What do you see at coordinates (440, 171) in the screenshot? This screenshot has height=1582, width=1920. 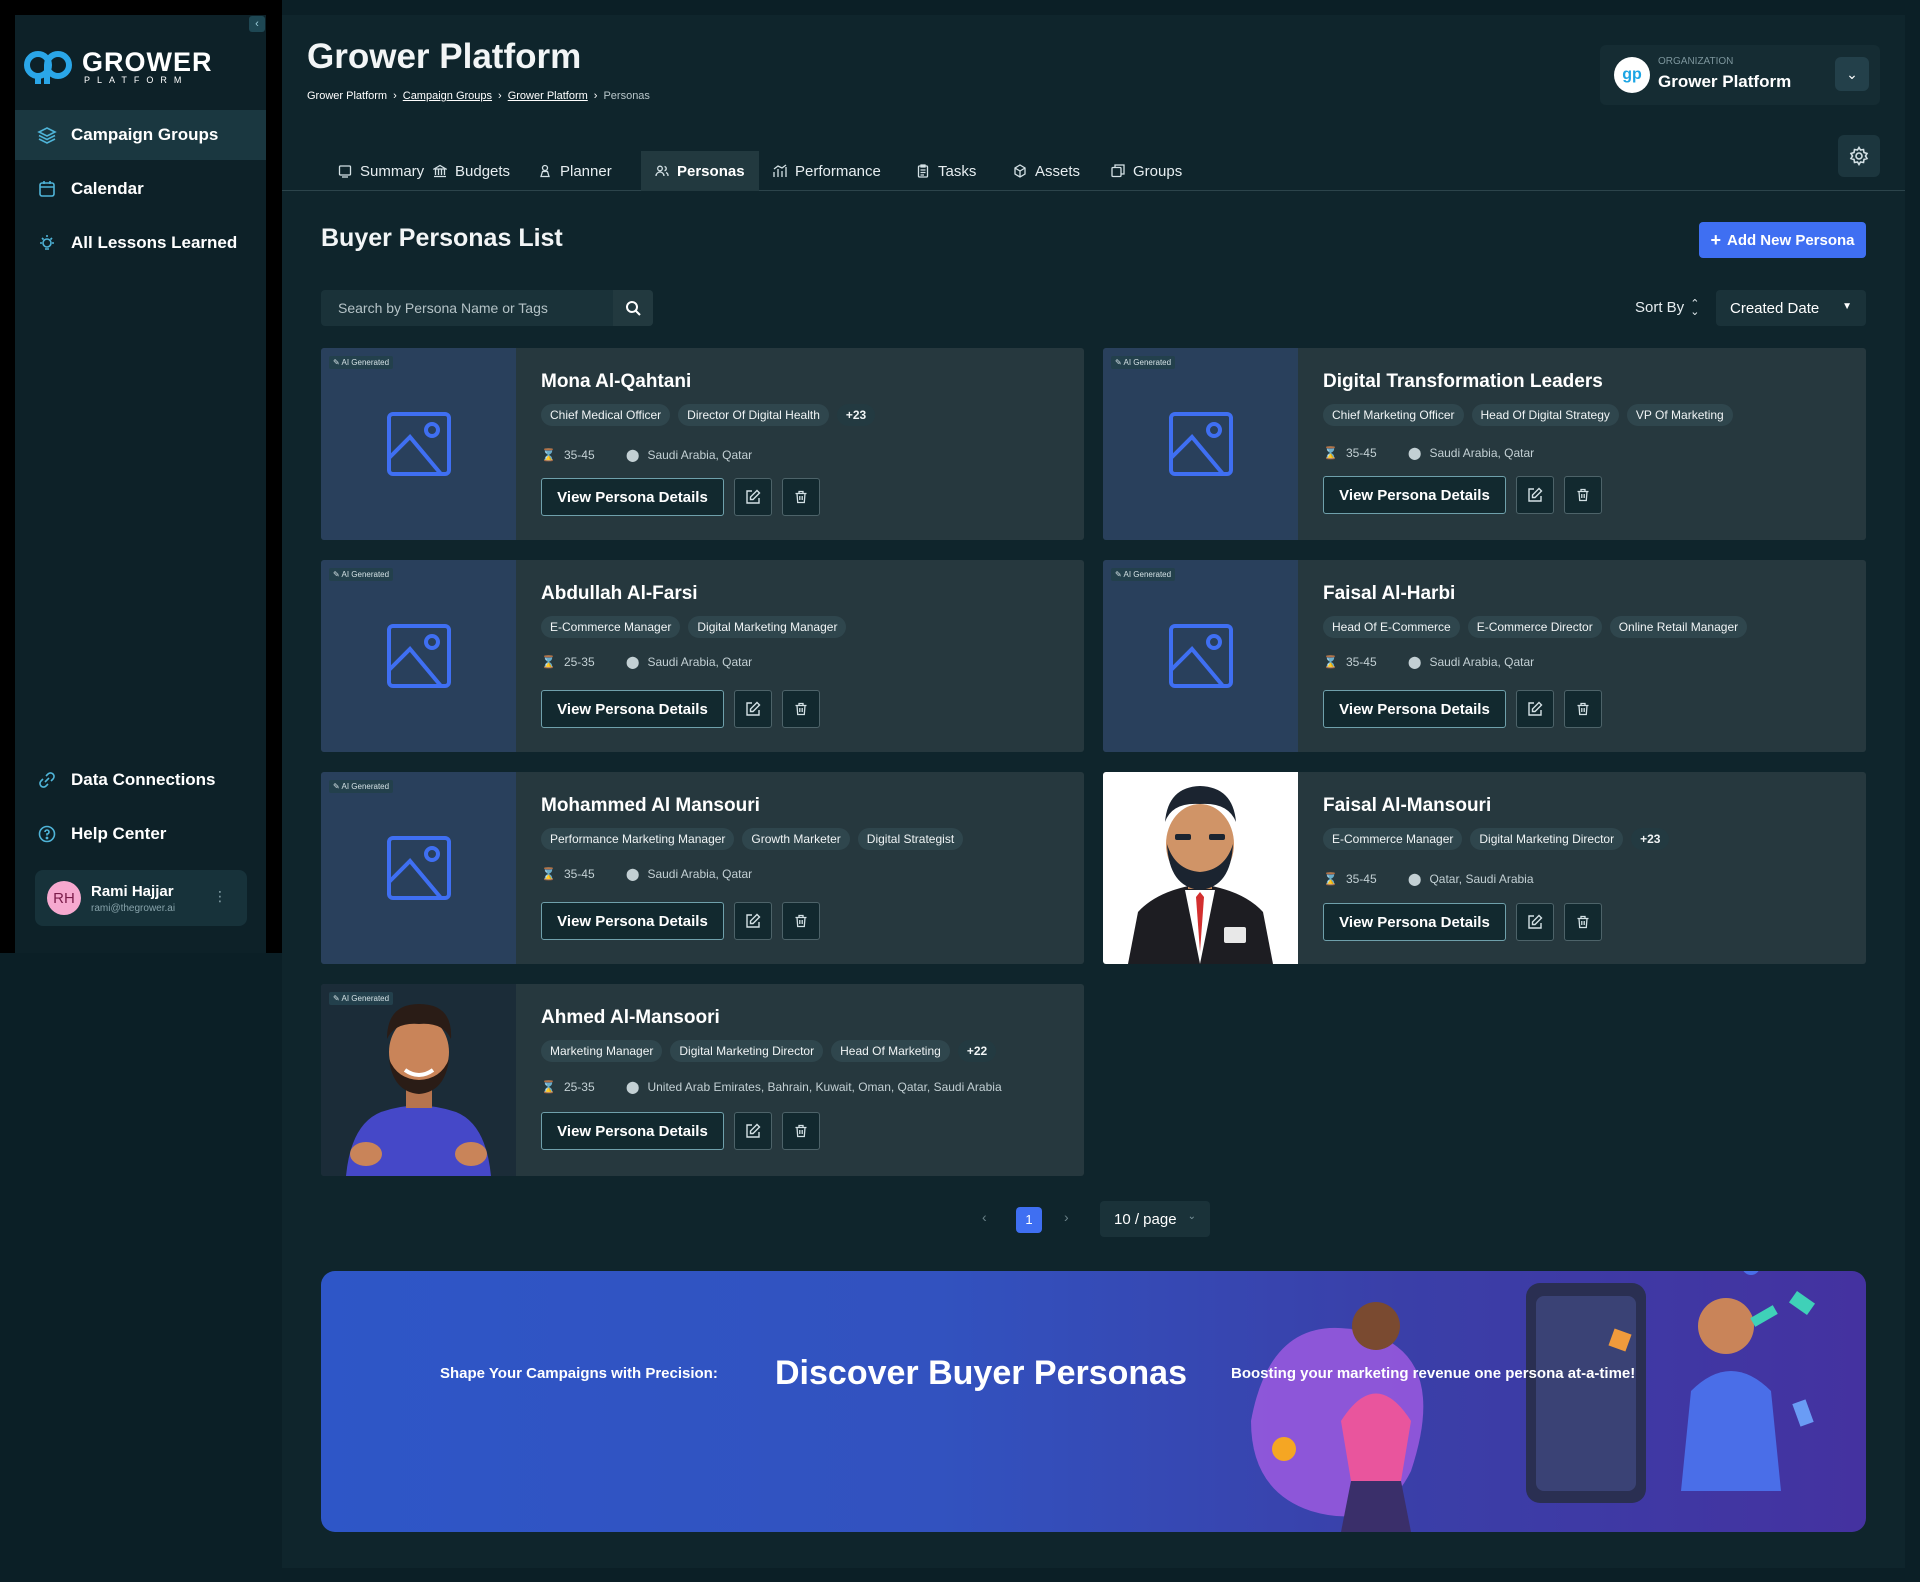 I see `bank-icon` at bounding box center [440, 171].